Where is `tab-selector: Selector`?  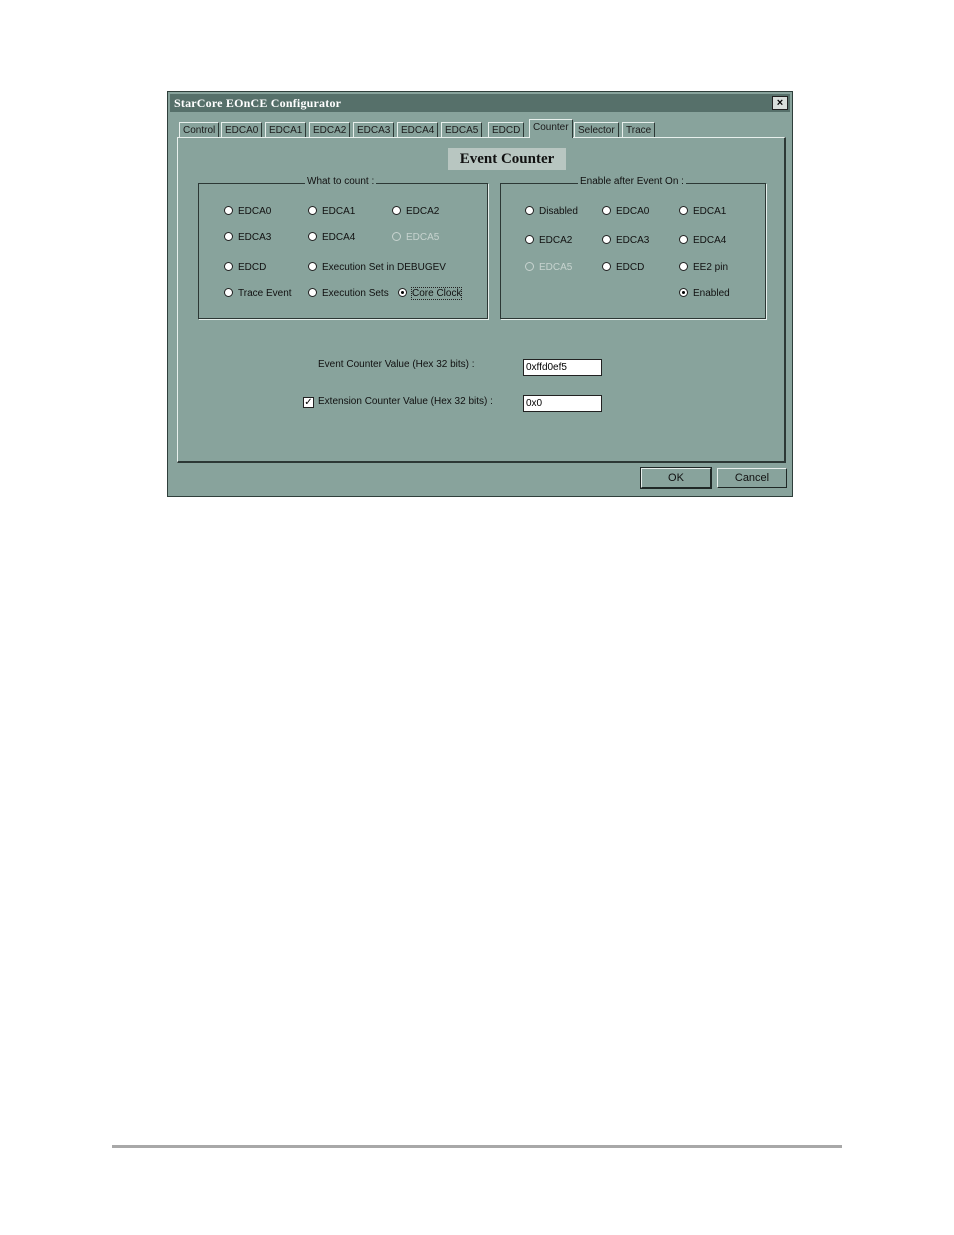 tab-selector: Selector is located at coordinates (596, 129).